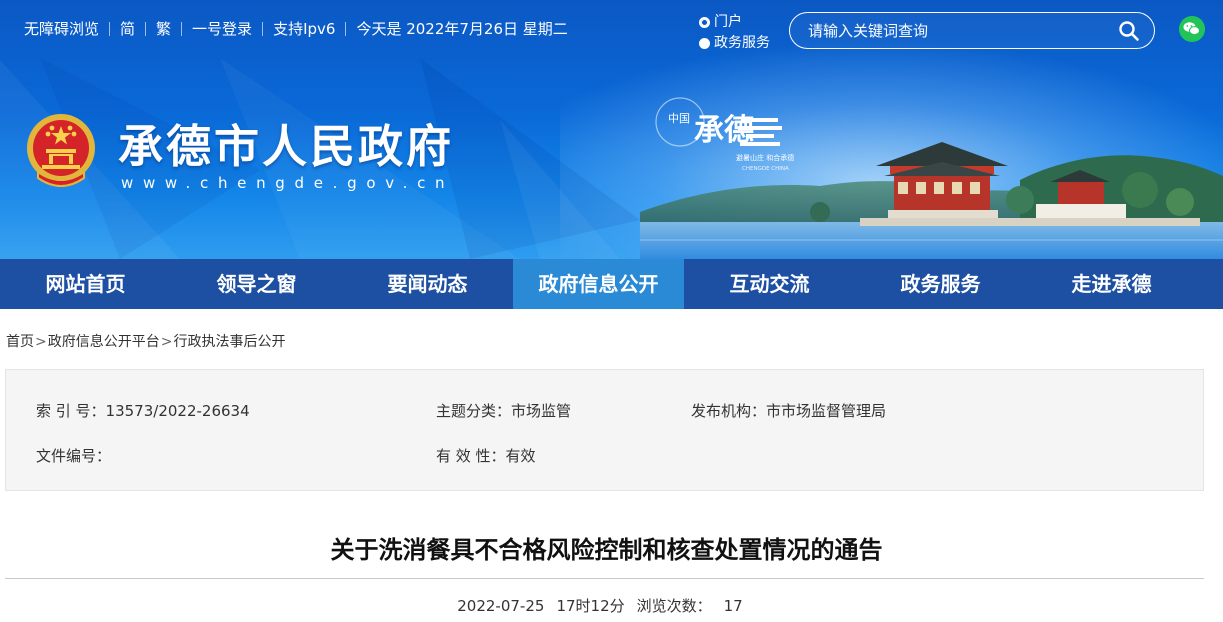 This screenshot has width=1223, height=622. I want to click on site-name: 承德市人民政府, so click(286, 146).